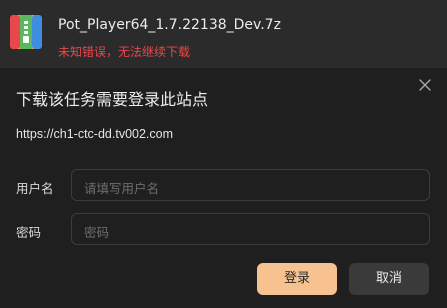 Image resolution: width=447 pixels, height=308 pixels. Describe the element at coordinates (297, 279) in the screenshot. I see `login-button: 登录` at that location.